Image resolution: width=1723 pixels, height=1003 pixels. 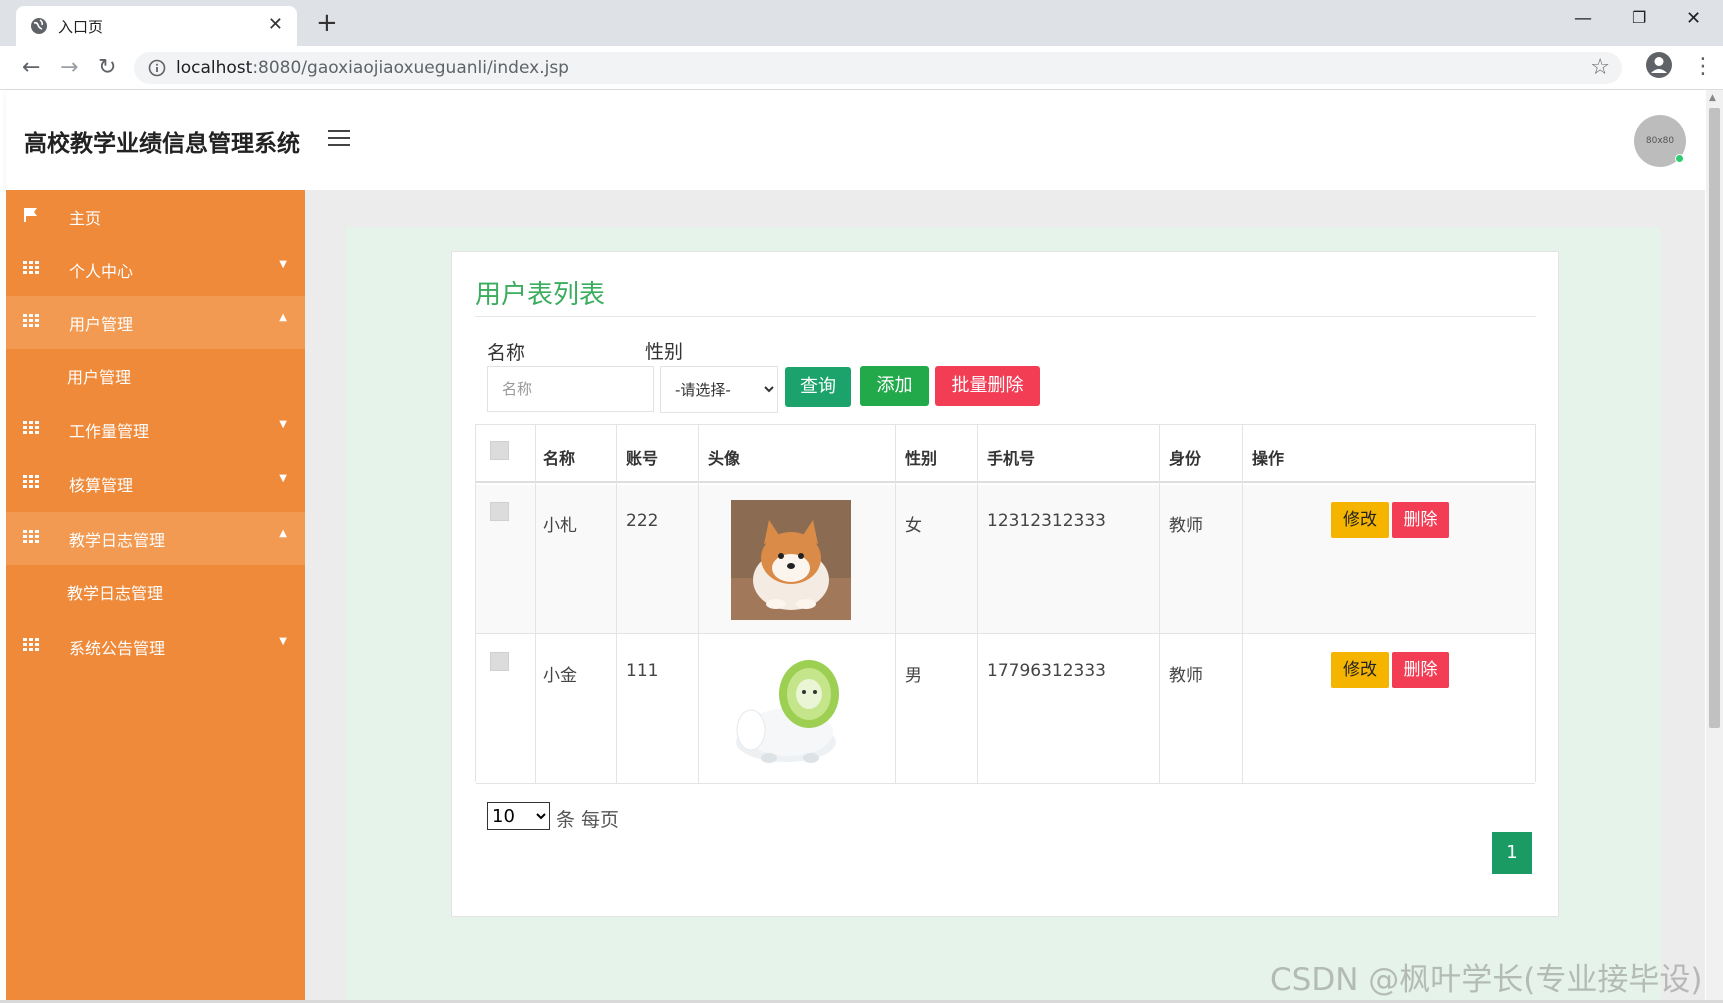 What do you see at coordinates (642, 457) in the screenshot?
I see `column-header-account: 账号` at bounding box center [642, 457].